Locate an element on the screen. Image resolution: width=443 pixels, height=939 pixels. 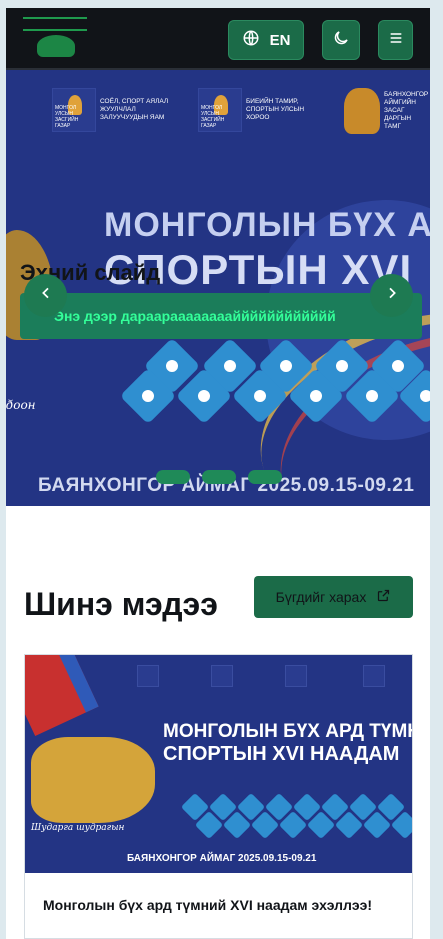
chevron-right-icon is located at coordinates (392, 295).